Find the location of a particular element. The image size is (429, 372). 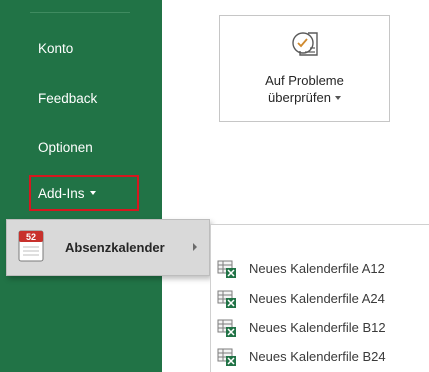

submenu-item-label: Neues Kalenderfile A24 is located at coordinates (317, 298).